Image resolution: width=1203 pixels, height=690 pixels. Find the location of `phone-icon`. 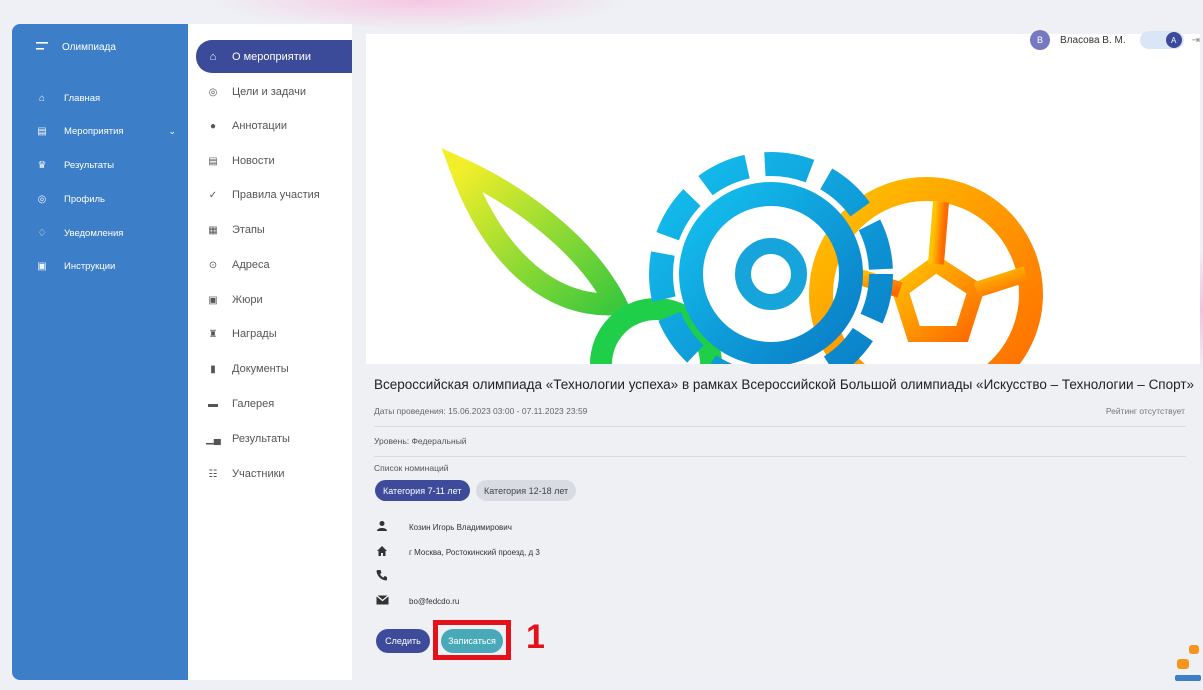

phone-icon is located at coordinates (382, 576).